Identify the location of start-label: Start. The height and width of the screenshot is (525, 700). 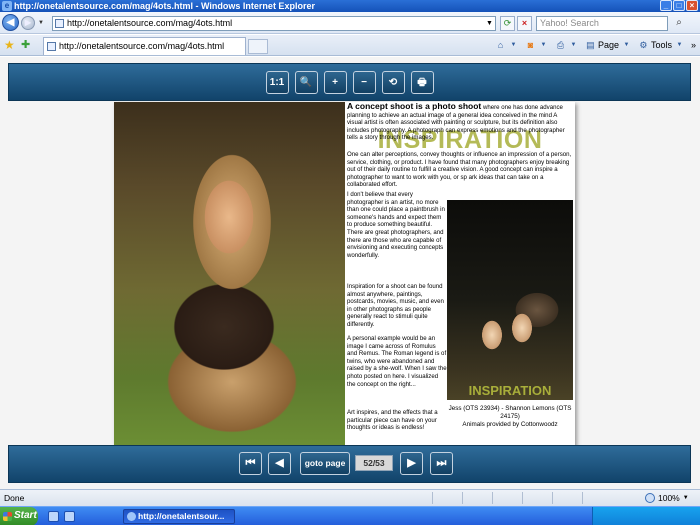
(25, 515).